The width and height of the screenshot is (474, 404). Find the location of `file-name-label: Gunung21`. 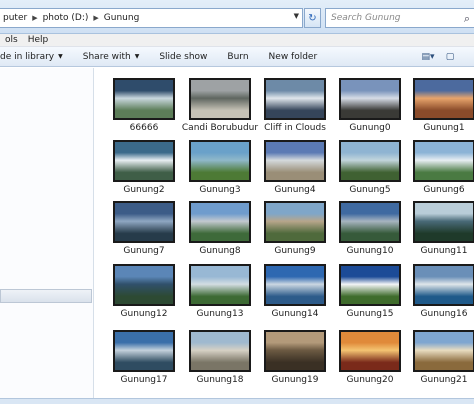

file-name-label: Gunung21 is located at coordinates (444, 380).